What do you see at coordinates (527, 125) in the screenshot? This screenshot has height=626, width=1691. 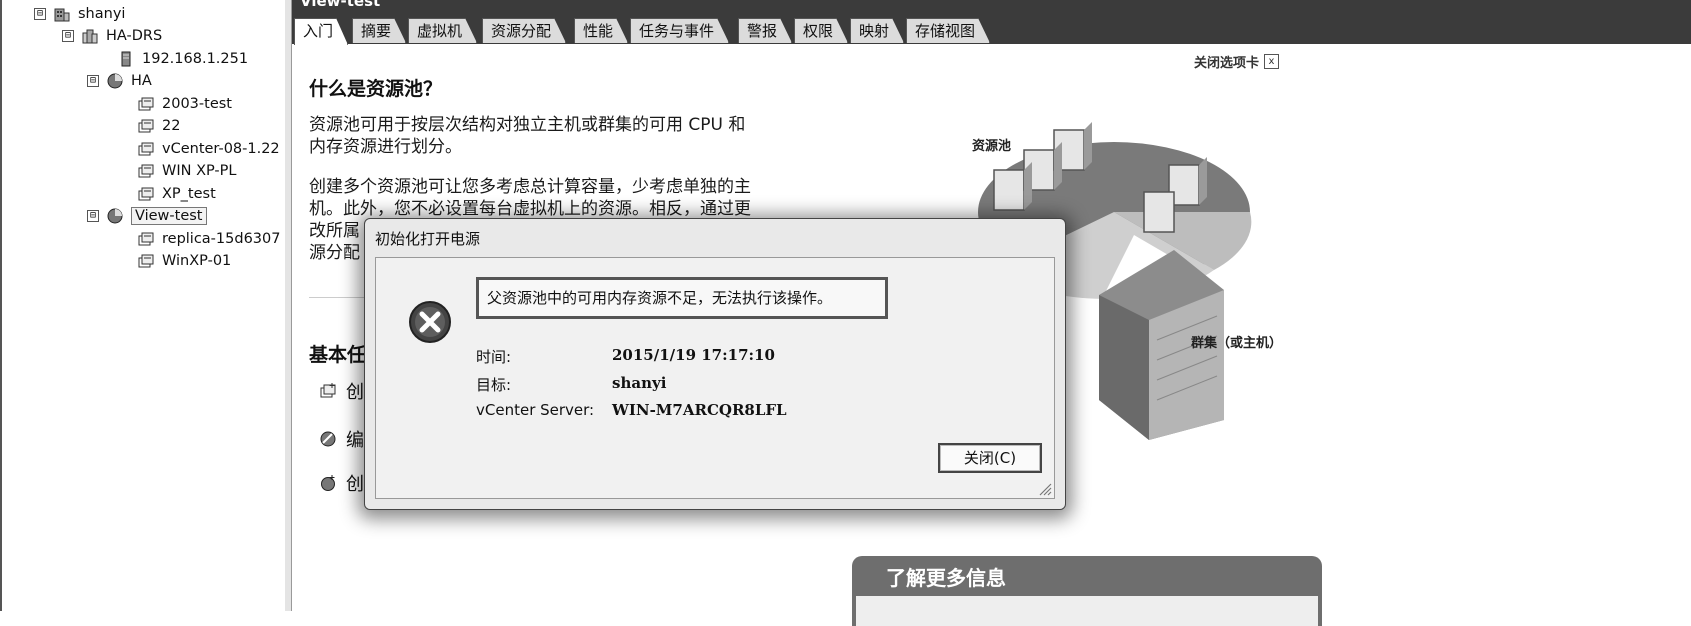 I see `text-line: 资源池可用于按层次结构对独立主机或群集的可用 CPU 和` at bounding box center [527, 125].